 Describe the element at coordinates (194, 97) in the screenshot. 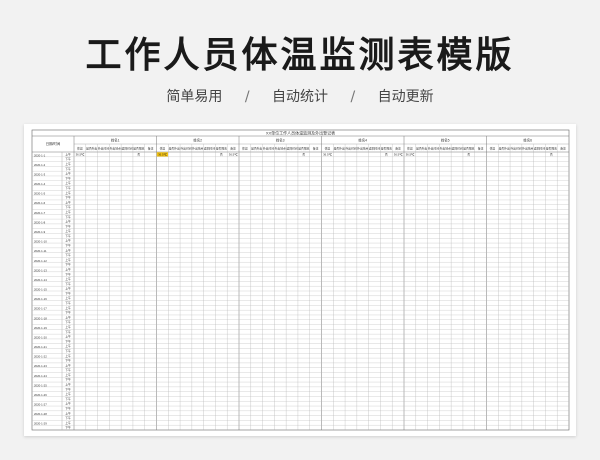

I see `tag-easy-to-use: 简单易用` at that location.